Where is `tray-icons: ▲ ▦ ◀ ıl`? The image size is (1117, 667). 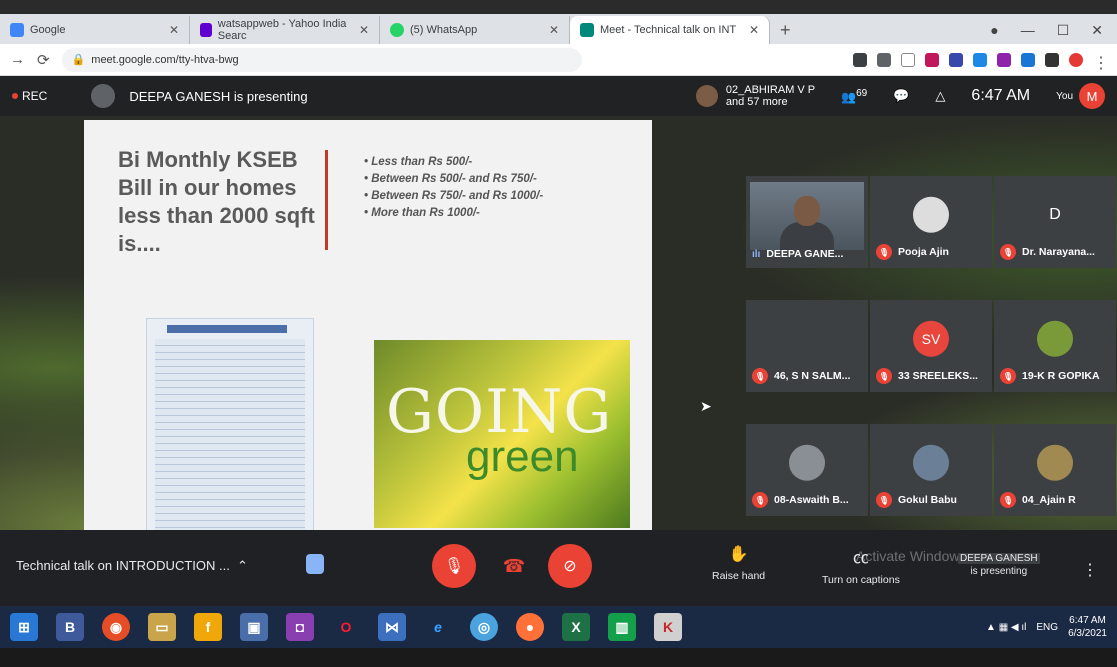 tray-icons: ▲ ▦ ◀ ıl is located at coordinates (1006, 627).